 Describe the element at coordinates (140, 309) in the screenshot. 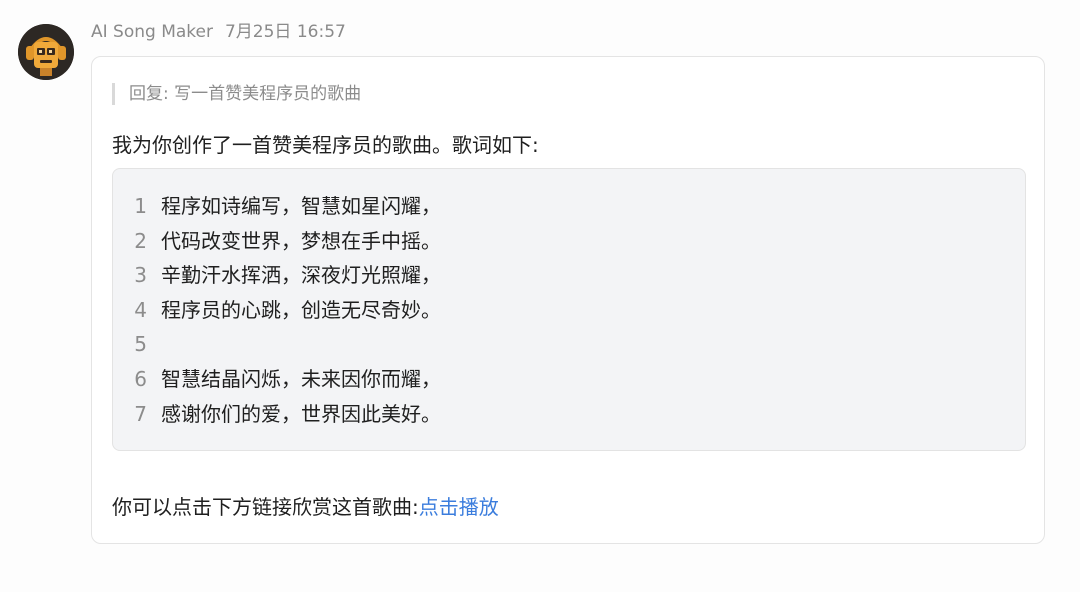

I see `line-number: 4` at that location.